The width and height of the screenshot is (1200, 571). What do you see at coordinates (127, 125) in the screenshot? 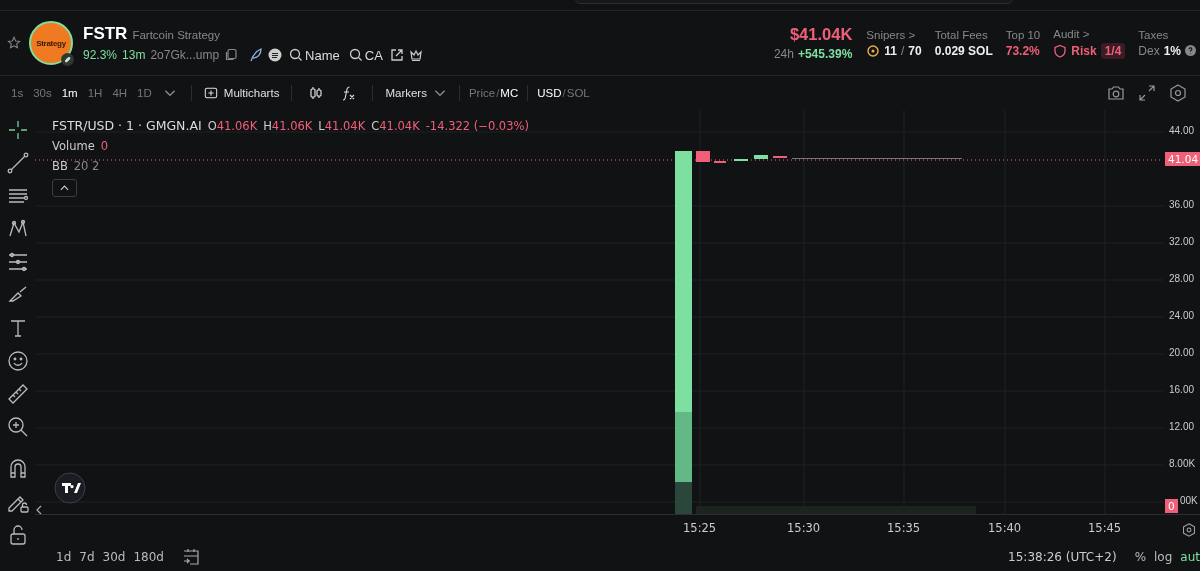
I see `chart-title: FSTR/USD · 1 · GMGN.AI` at bounding box center [127, 125].